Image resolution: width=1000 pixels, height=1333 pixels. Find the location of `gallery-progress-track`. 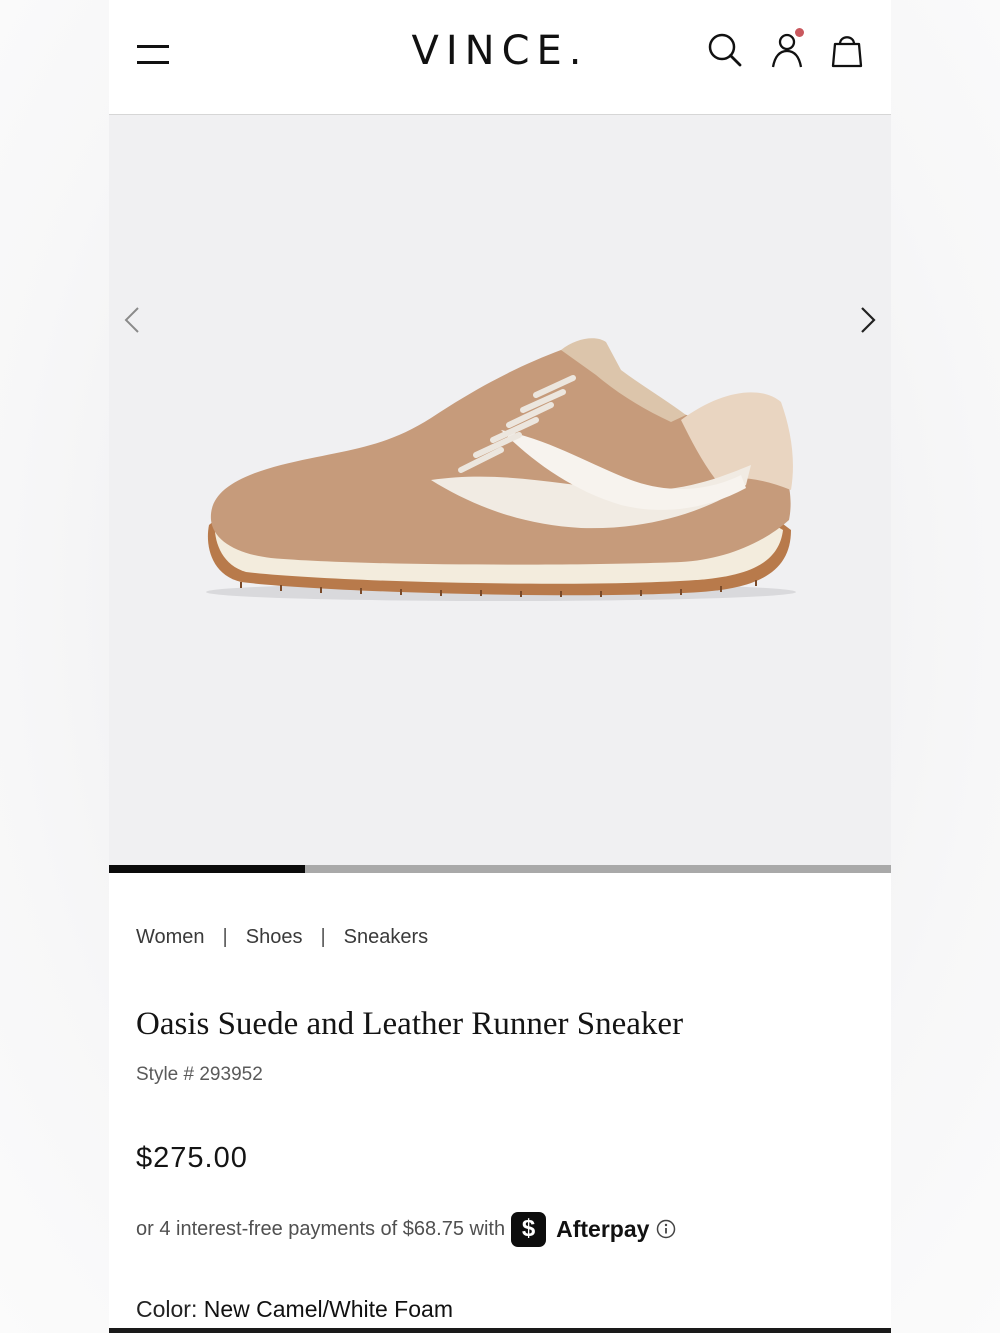

gallery-progress-track is located at coordinates (500, 869).